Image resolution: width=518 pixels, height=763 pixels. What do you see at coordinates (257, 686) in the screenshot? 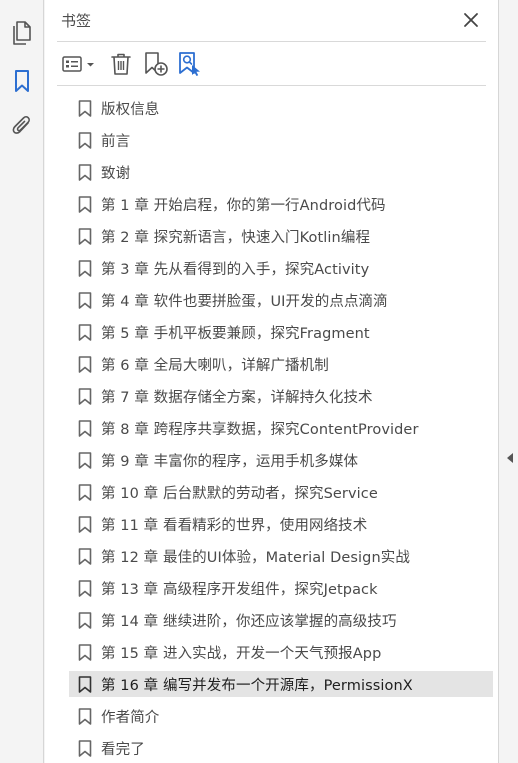
I see `bookmark-label: 第 16 章 编写并发布一个开源库，PermissionX` at bounding box center [257, 686].